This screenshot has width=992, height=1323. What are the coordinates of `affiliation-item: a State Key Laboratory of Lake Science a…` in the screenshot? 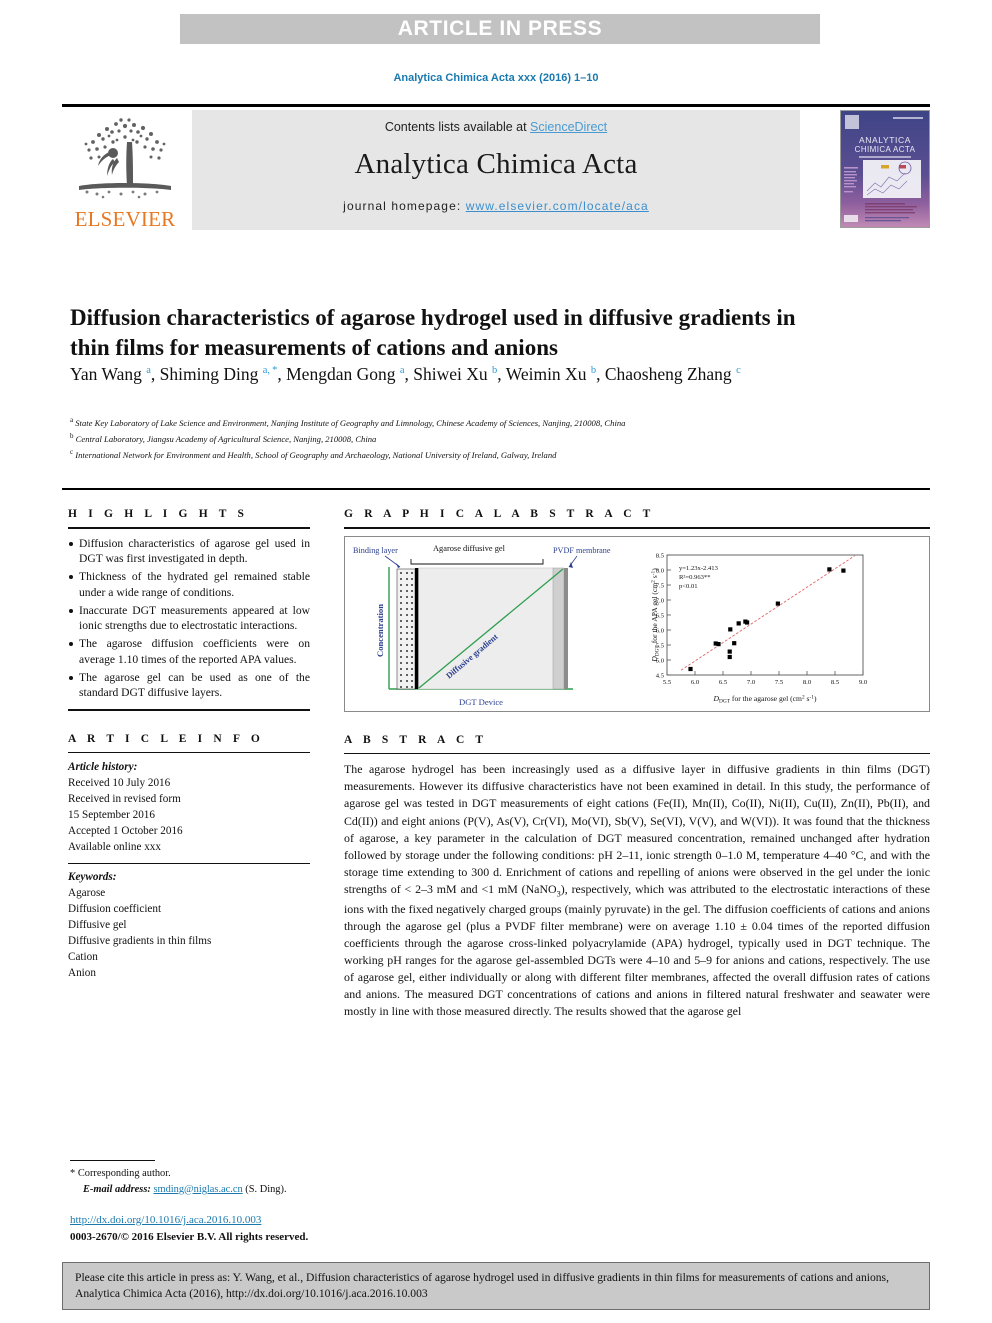 It's located at (348, 422).